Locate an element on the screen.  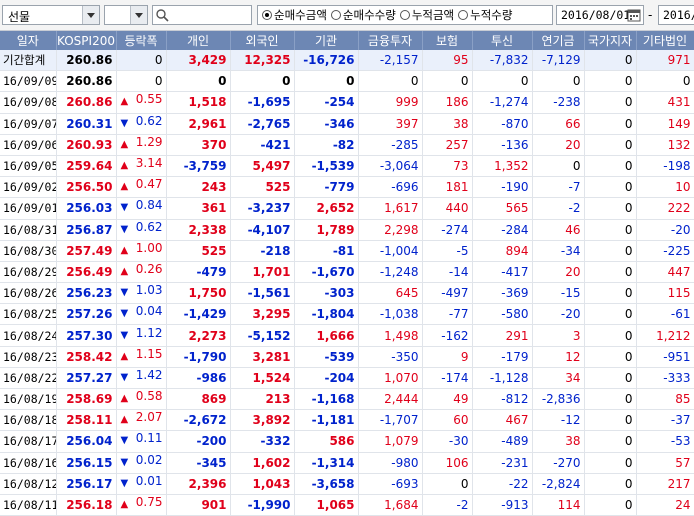
table-row: 16/09/09 260.86 0 0 0 0 0 0 0 0 0 0 is located at coordinates (347, 81).